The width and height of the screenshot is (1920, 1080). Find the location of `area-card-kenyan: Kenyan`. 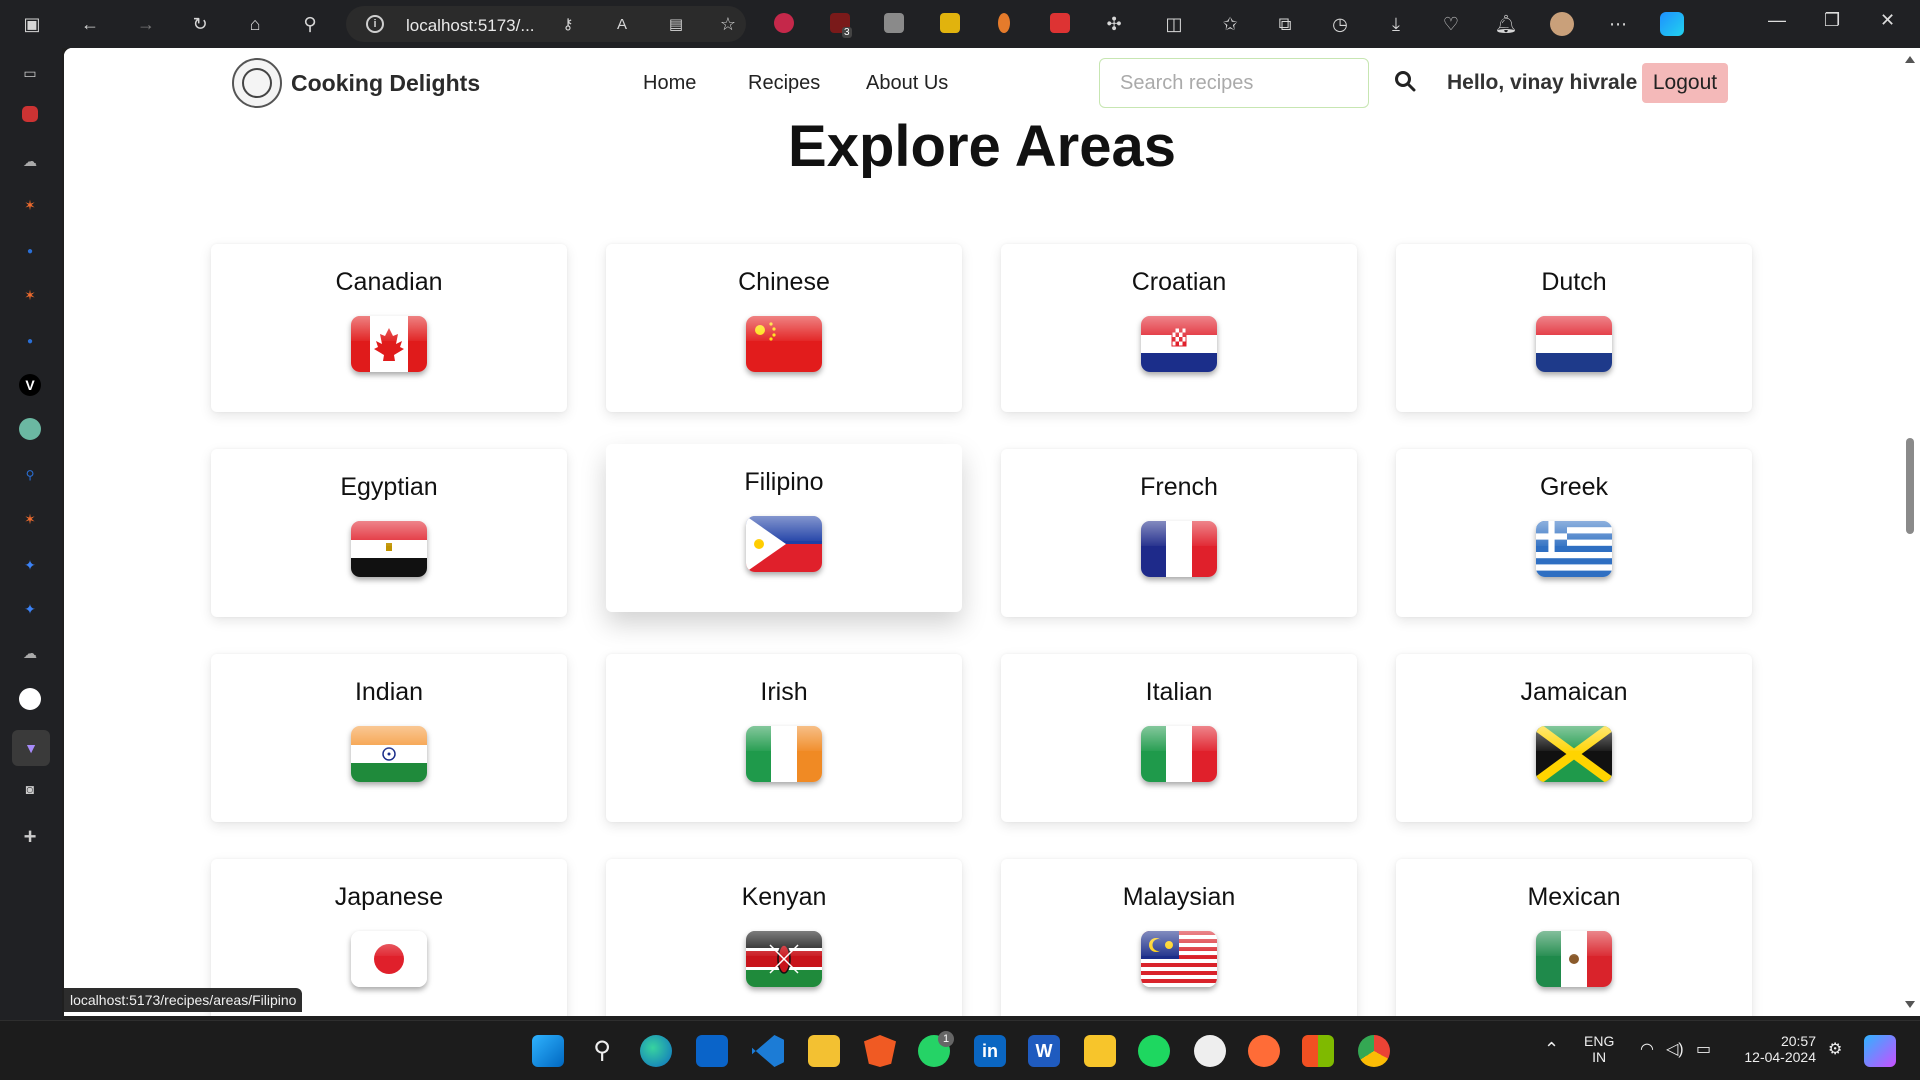

area-card-kenyan: Kenyan is located at coordinates (784, 937).